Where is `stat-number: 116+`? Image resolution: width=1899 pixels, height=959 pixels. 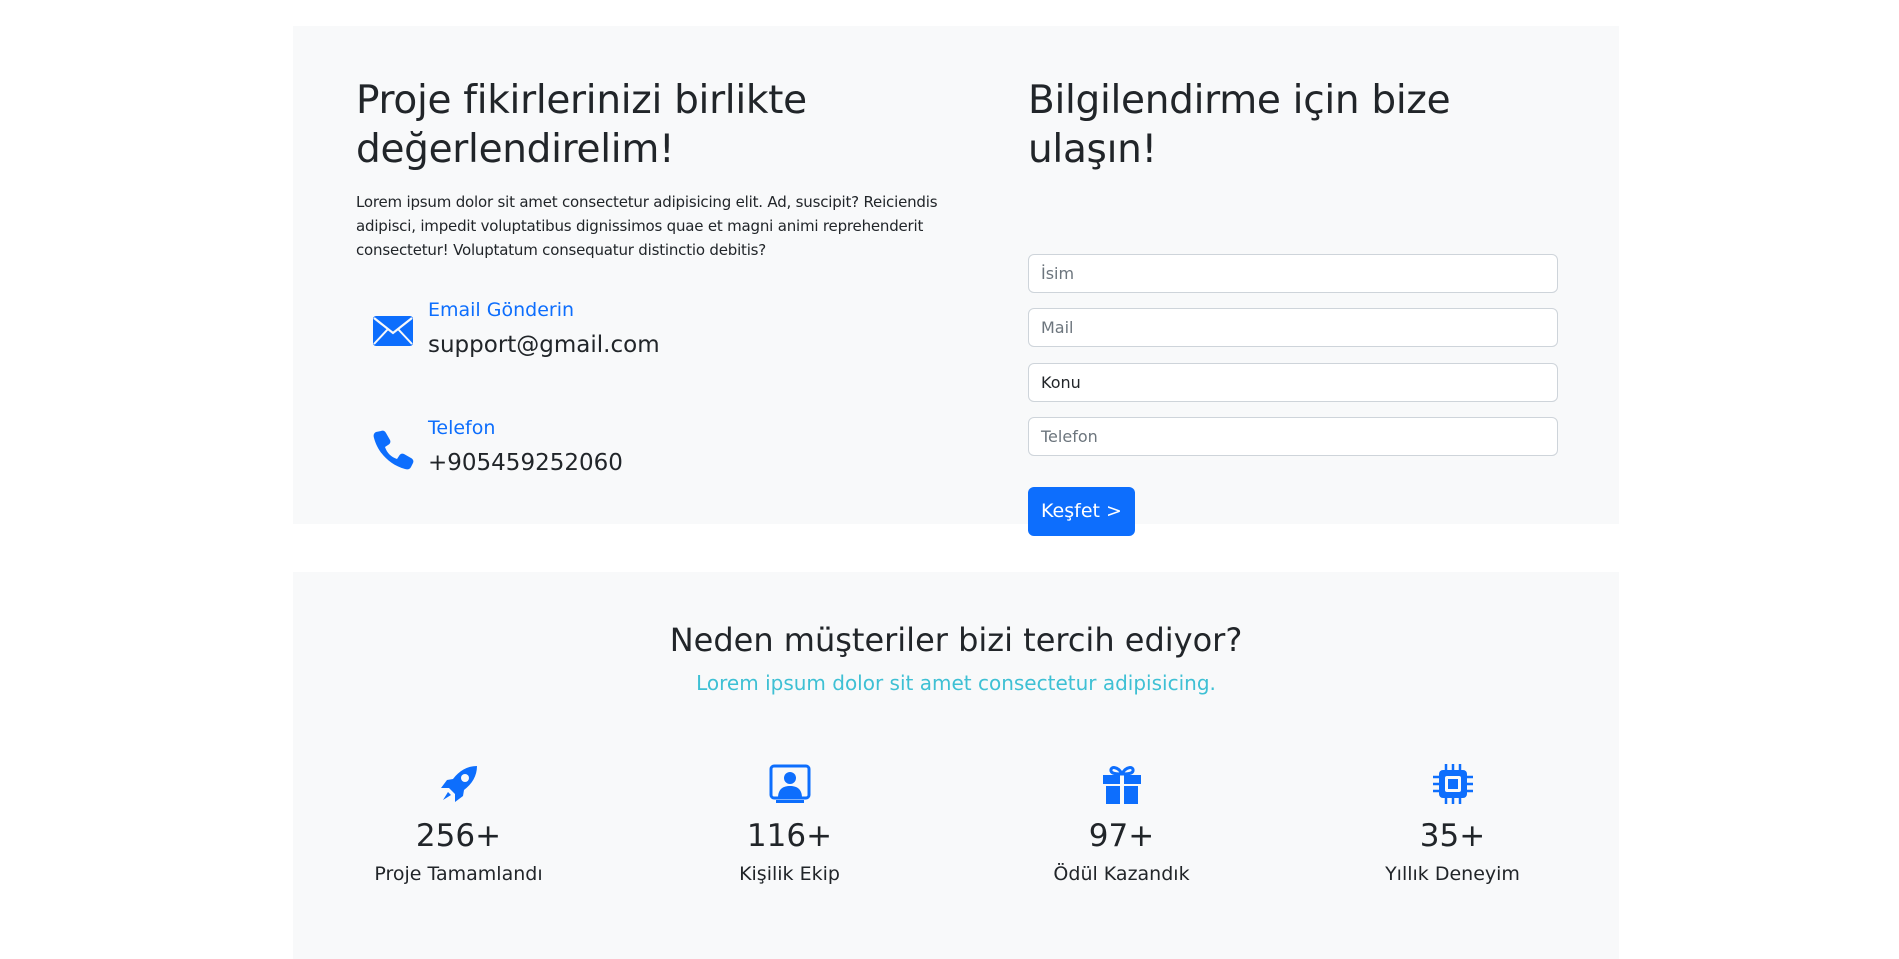
stat-number: 116+ is located at coordinates (789, 836).